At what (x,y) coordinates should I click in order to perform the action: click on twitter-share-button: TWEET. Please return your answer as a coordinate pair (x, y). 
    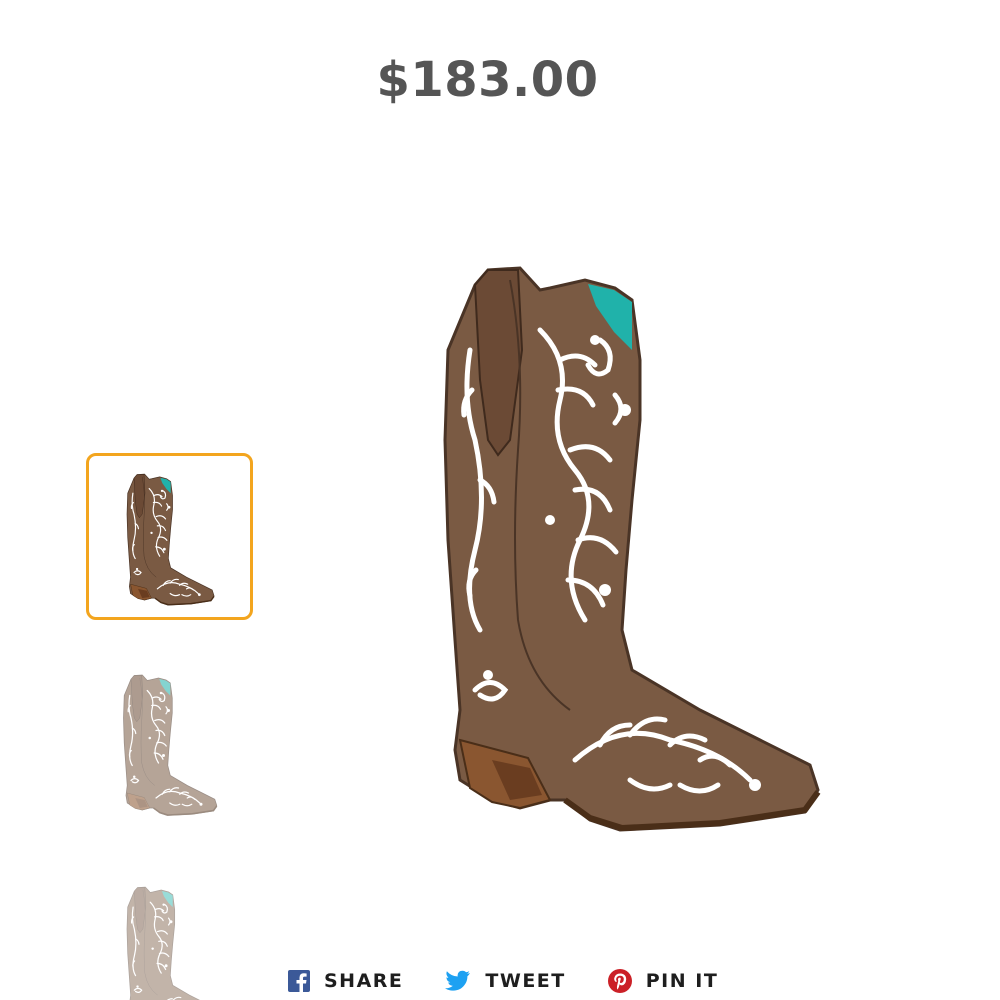
    Looking at the image, I should click on (505, 981).